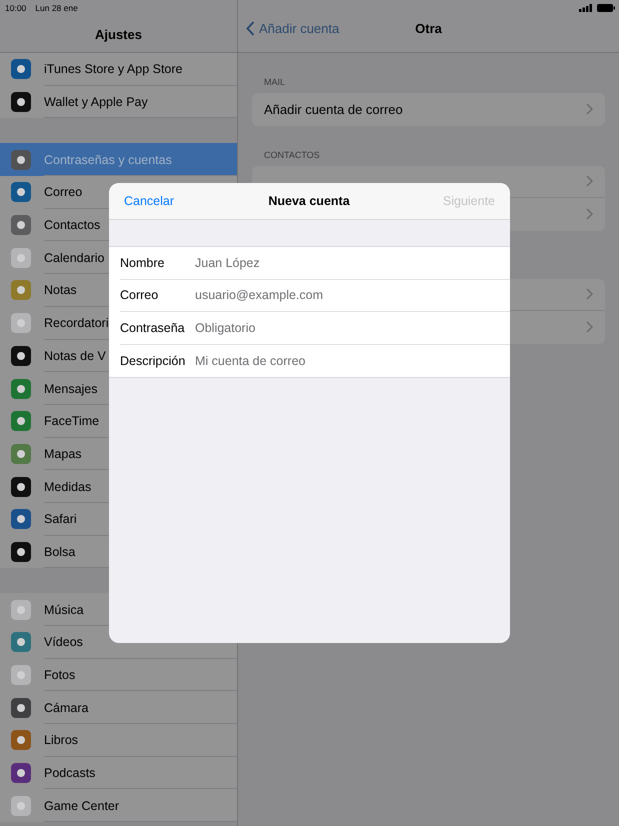 This screenshot has height=826, width=619. Describe the element at coordinates (153, 327) in the screenshot. I see `field-label: Contraseña` at that location.